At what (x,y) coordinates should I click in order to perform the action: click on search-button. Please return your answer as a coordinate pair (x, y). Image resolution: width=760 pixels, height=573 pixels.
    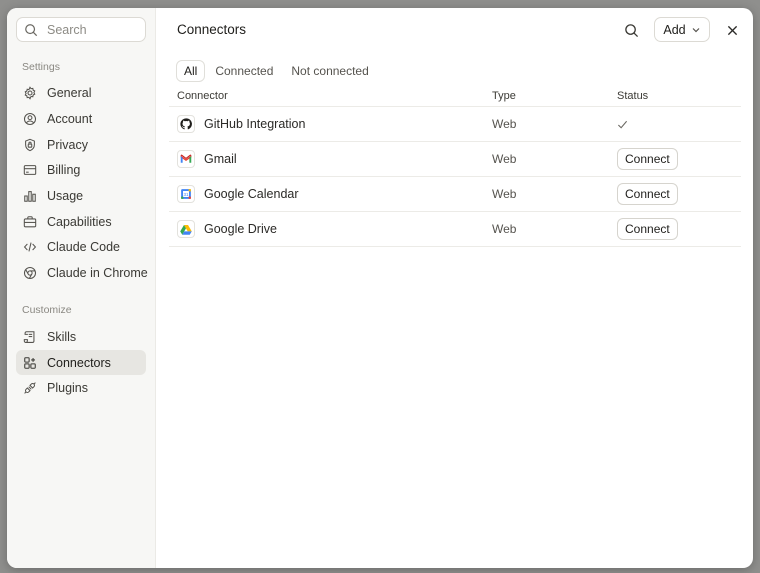
    Looking at the image, I should click on (631, 30).